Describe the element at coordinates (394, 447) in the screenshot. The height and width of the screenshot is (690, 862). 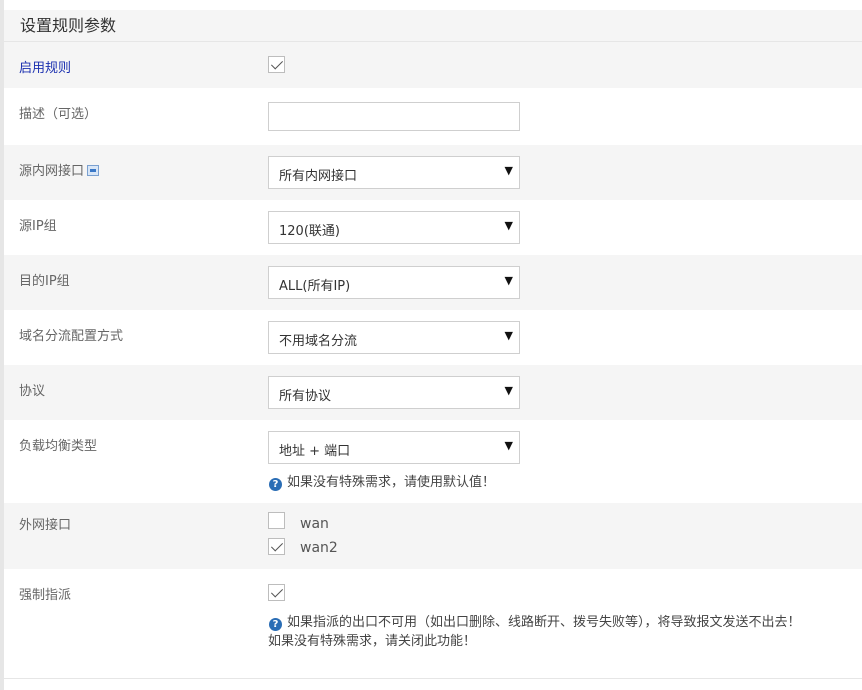
I see `lb-type-select: 地址 + 端口 ▼` at that location.